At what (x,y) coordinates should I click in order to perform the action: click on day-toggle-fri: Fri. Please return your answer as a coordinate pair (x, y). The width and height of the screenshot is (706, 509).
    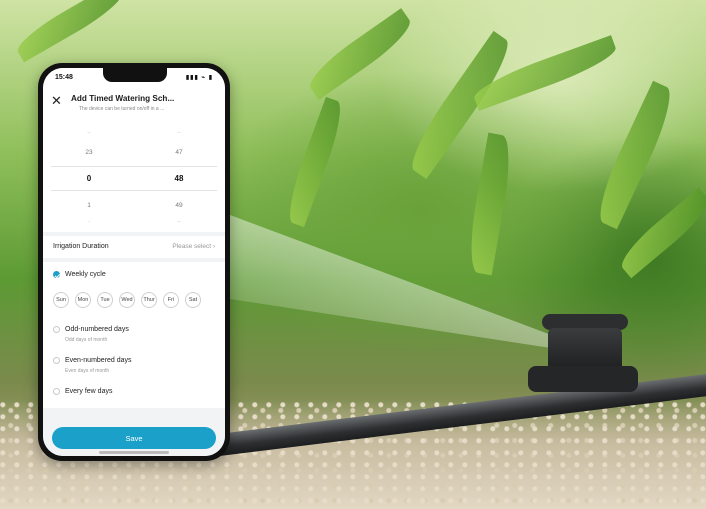
    Looking at the image, I should click on (171, 300).